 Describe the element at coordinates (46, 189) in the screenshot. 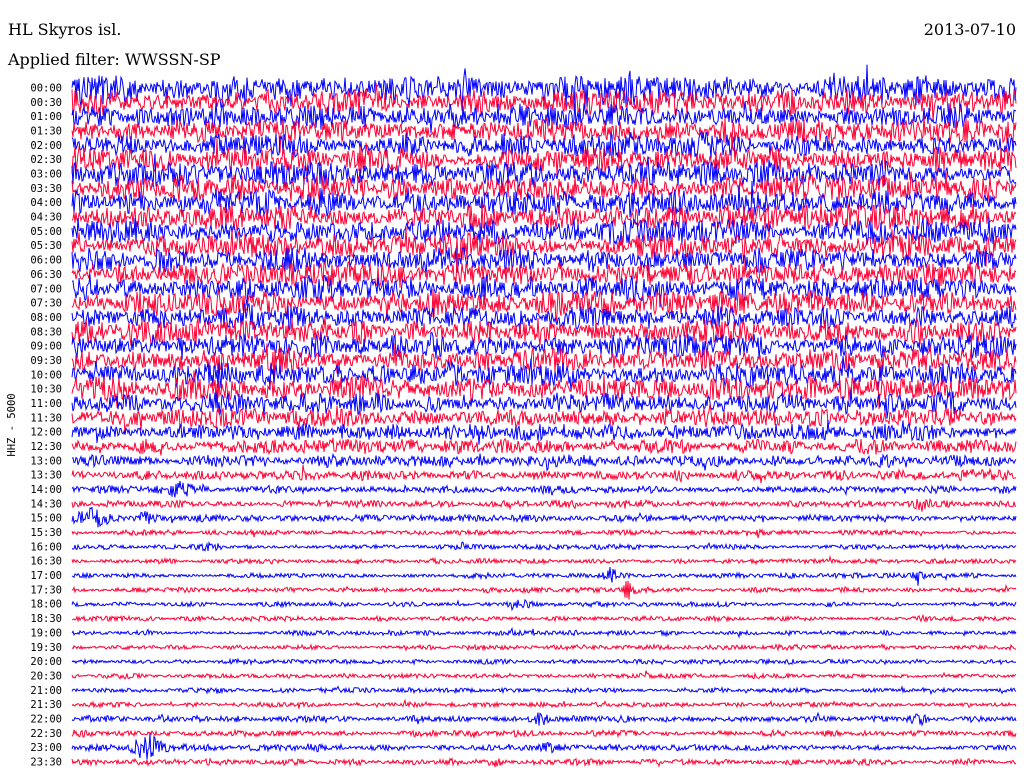

I see `row-time-label: 03:30` at that location.